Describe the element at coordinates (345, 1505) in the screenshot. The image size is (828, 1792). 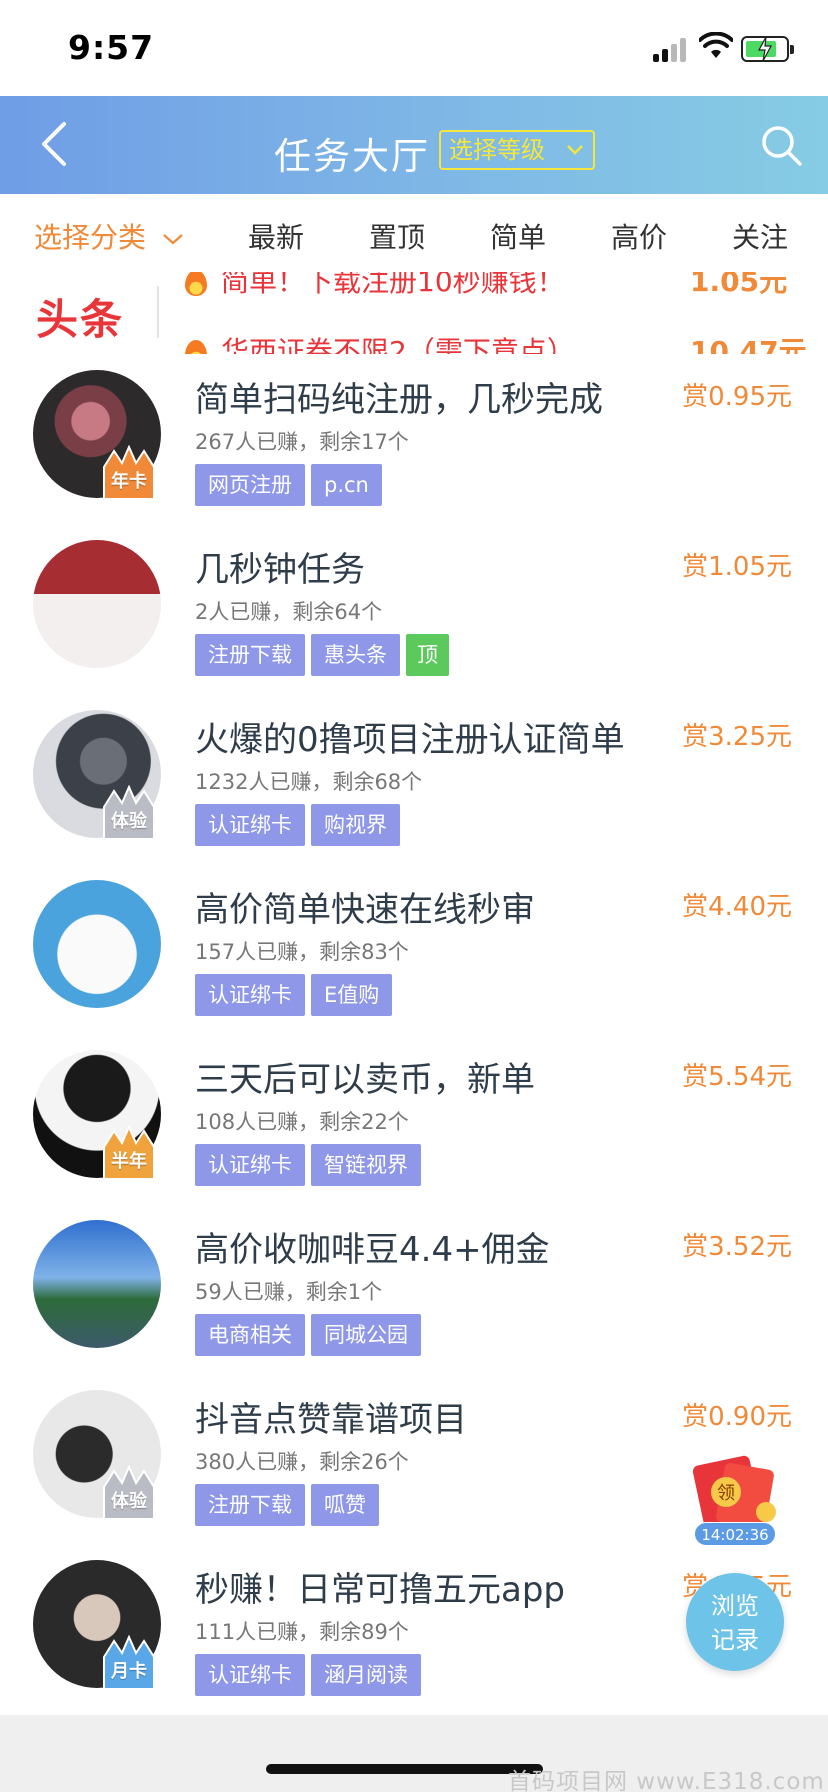
I see `task-tag: 呱赞` at that location.